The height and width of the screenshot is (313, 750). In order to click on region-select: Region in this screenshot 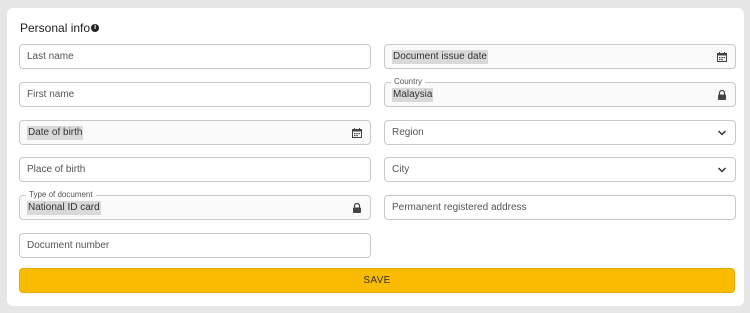, I will do `click(560, 132)`.